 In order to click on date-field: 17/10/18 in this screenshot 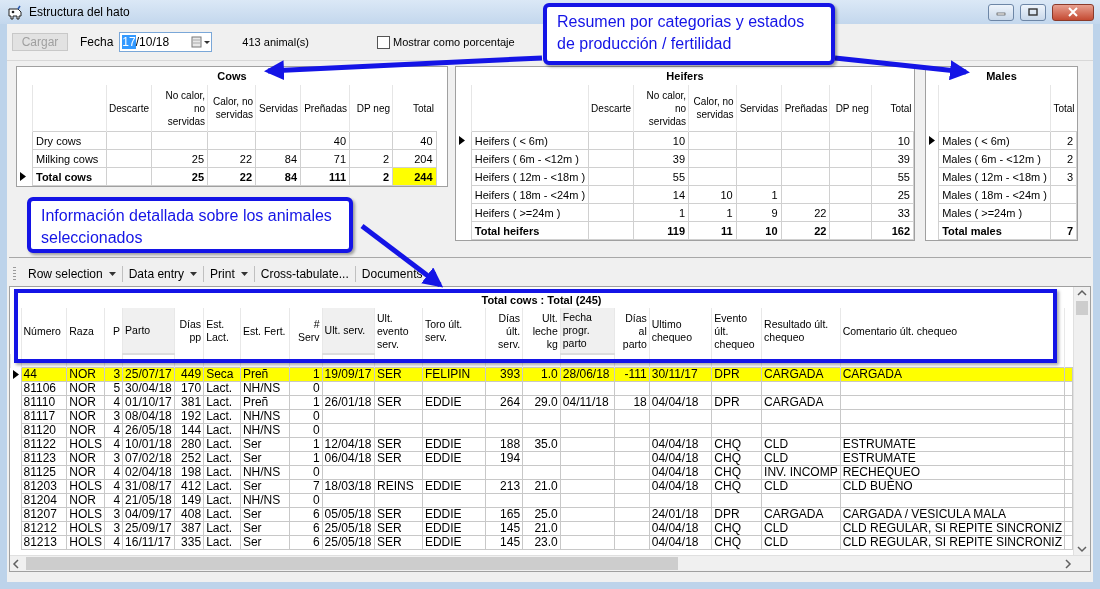, I will do `click(166, 42)`.